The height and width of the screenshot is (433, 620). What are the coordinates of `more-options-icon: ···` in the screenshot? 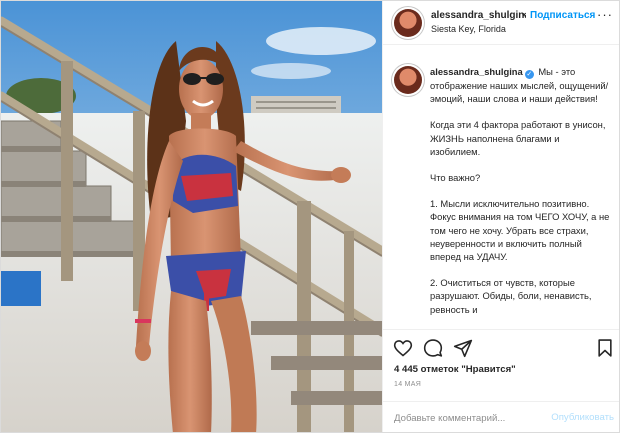 It's located at (605, 14).